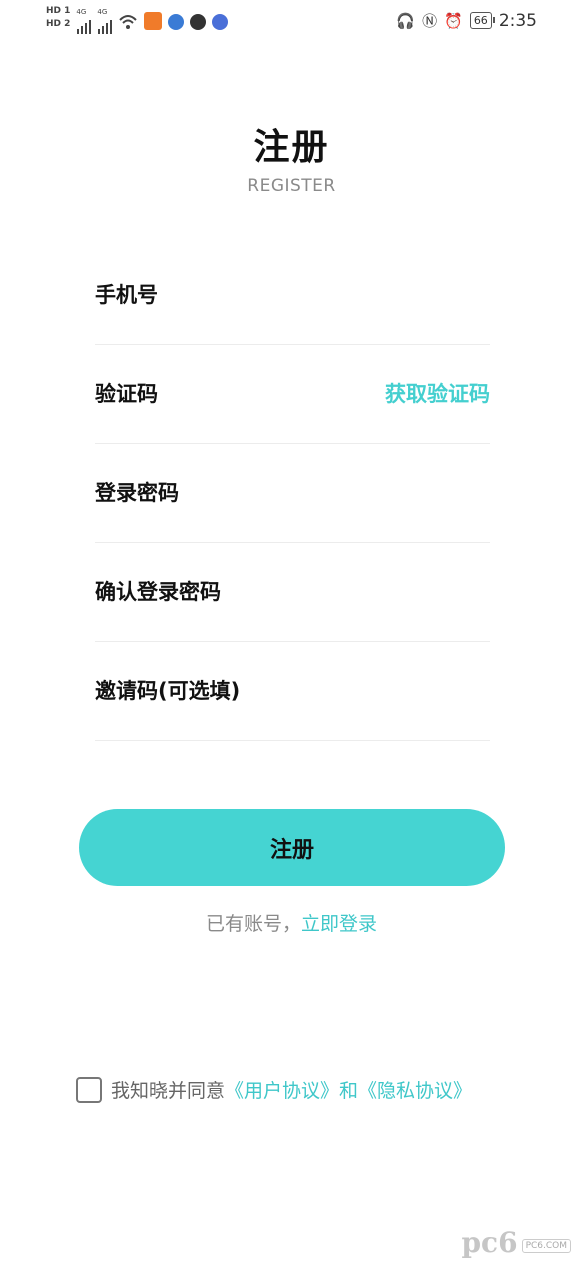  Describe the element at coordinates (89, 1089) in the screenshot. I see `agreement-checkbox` at that location.